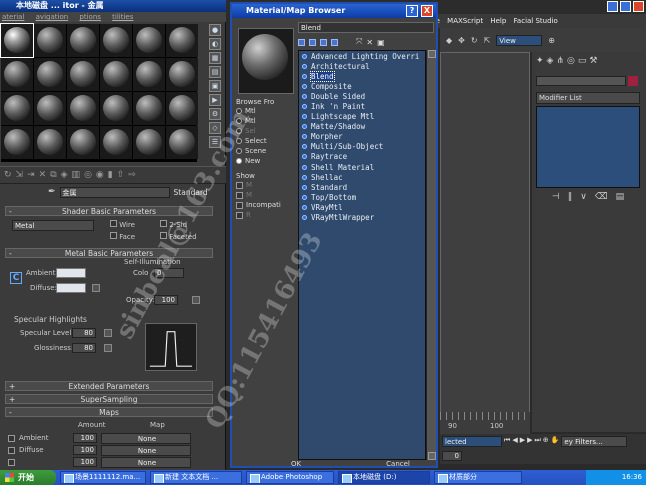 Image resolution: width=646 pixels, height=485 pixels. I want to click on make-copy-icon: ⧉, so click(53, 175).